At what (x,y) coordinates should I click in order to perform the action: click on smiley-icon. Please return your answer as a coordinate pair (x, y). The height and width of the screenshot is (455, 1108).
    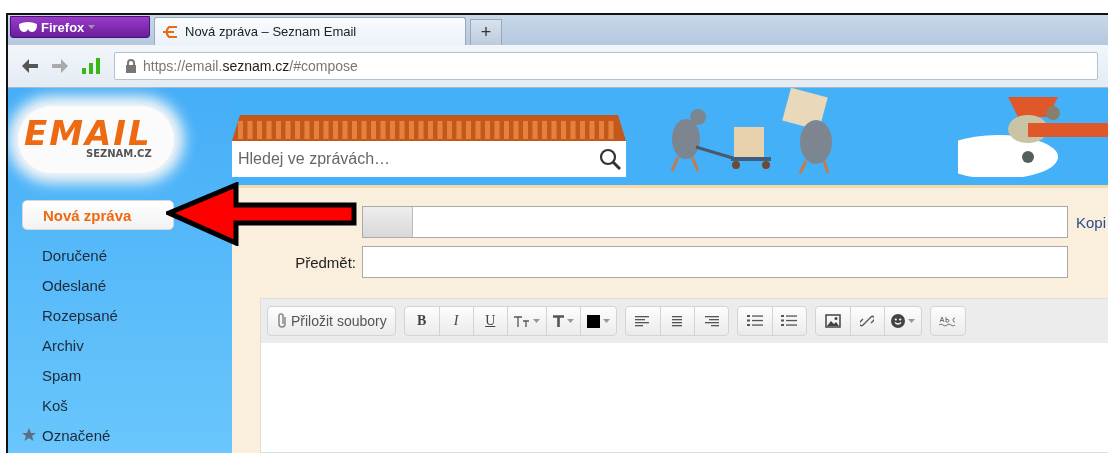
    Looking at the image, I should click on (897, 321).